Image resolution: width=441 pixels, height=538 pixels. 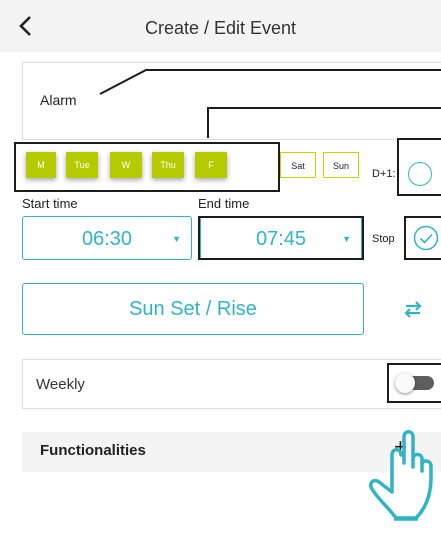 What do you see at coordinates (41, 165) in the screenshot?
I see `day-button-mon: M` at bounding box center [41, 165].